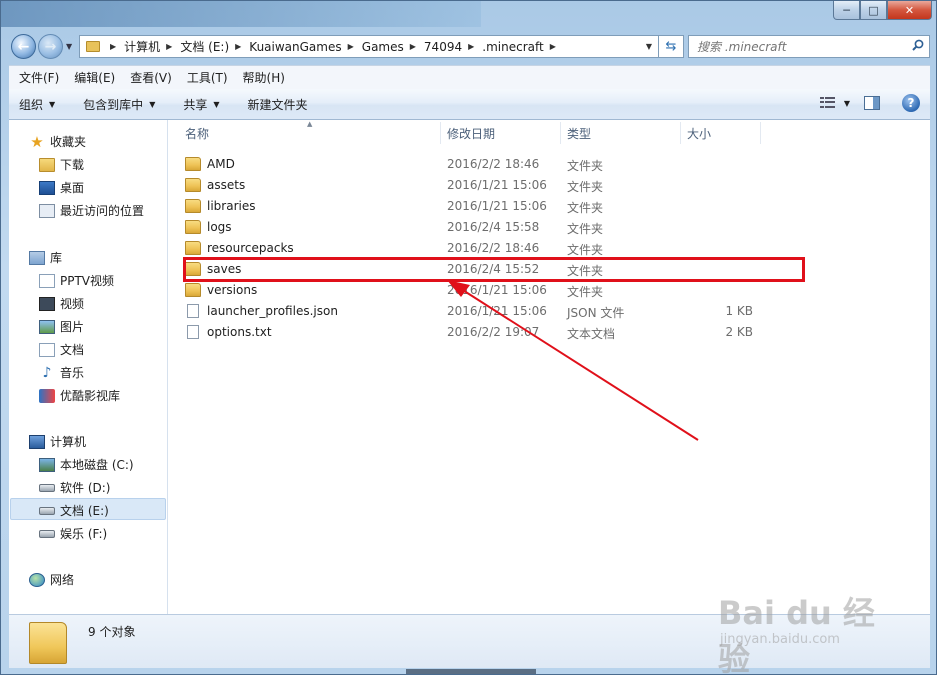 This screenshot has width=937, height=675. I want to click on computer-icon, so click(37, 441).